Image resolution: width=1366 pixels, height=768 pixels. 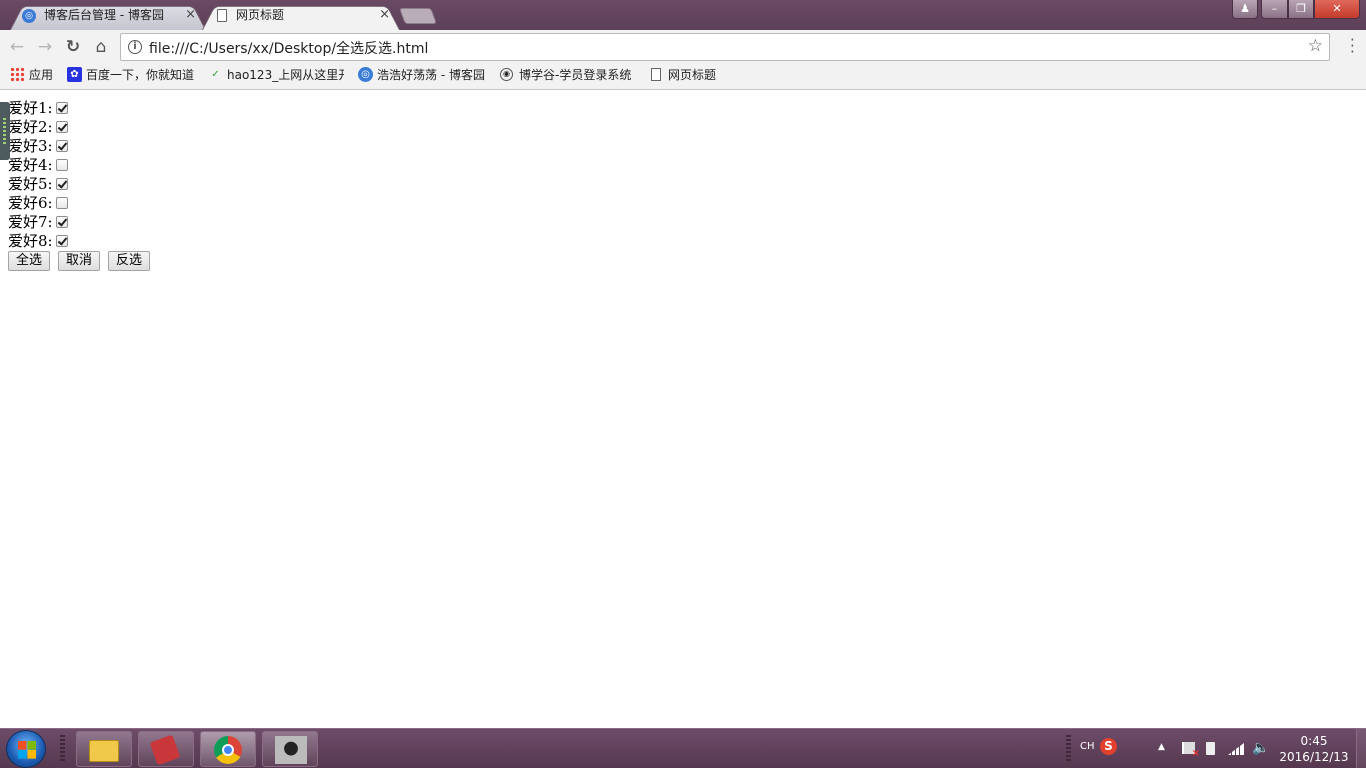 I want to click on bookmark-star-icon: ☆, so click(x=1315, y=46).